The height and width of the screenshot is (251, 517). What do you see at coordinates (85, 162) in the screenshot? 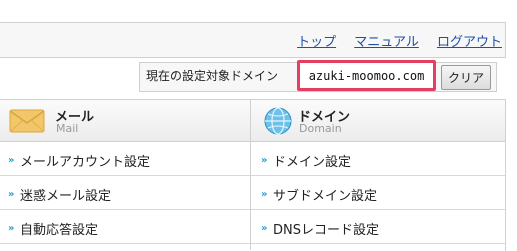
I see `menu-link-label: メールアカウント設定` at bounding box center [85, 162].